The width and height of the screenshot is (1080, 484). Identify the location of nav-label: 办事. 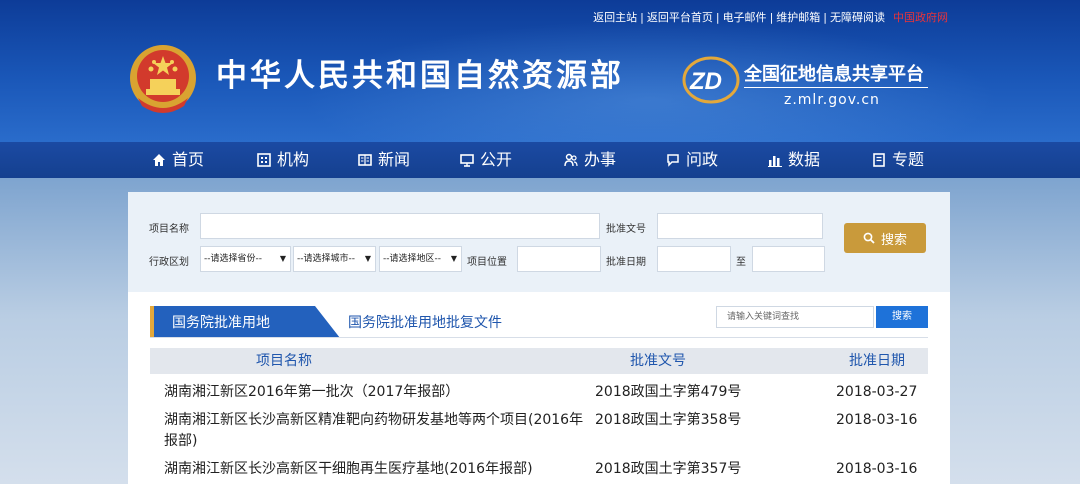
(600, 159).